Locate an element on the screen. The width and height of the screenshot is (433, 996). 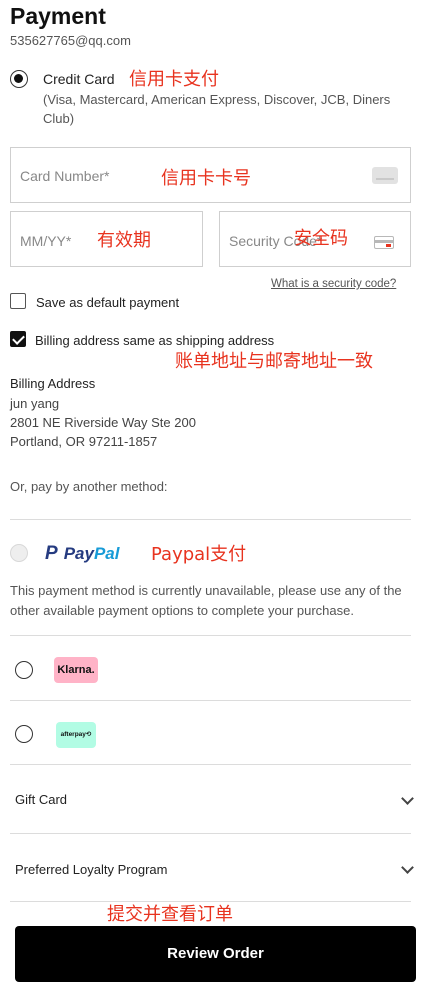
billing-address-line1: 2801 NE Riverside Way Ste 200 is located at coordinates (103, 422).